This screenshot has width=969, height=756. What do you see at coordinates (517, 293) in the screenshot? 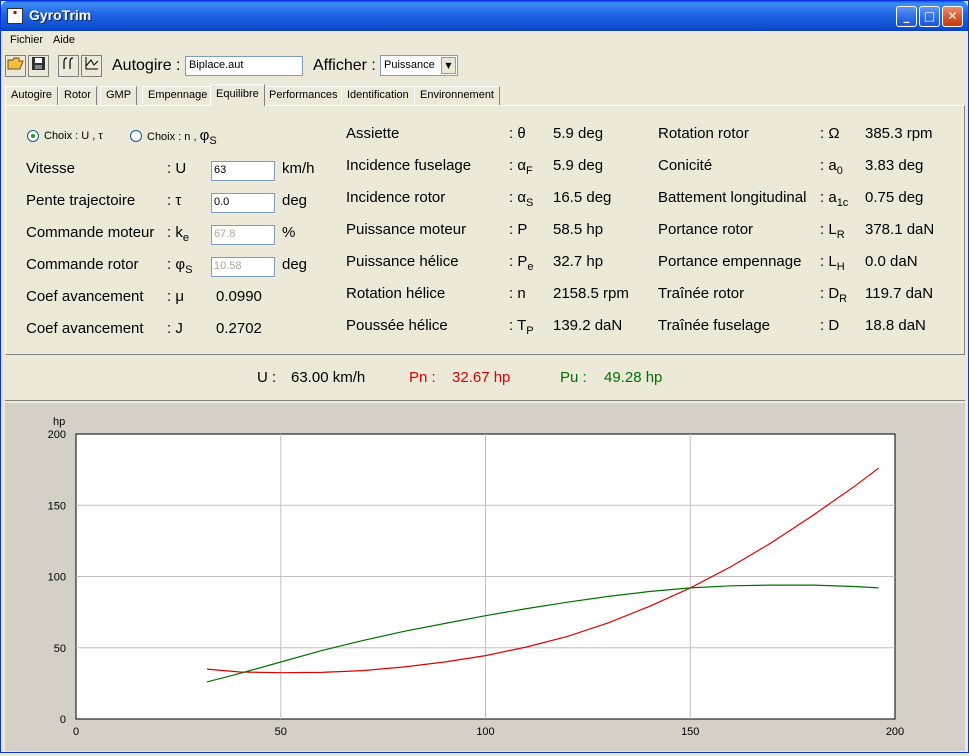
I see `result-symbol: : n` at bounding box center [517, 293].